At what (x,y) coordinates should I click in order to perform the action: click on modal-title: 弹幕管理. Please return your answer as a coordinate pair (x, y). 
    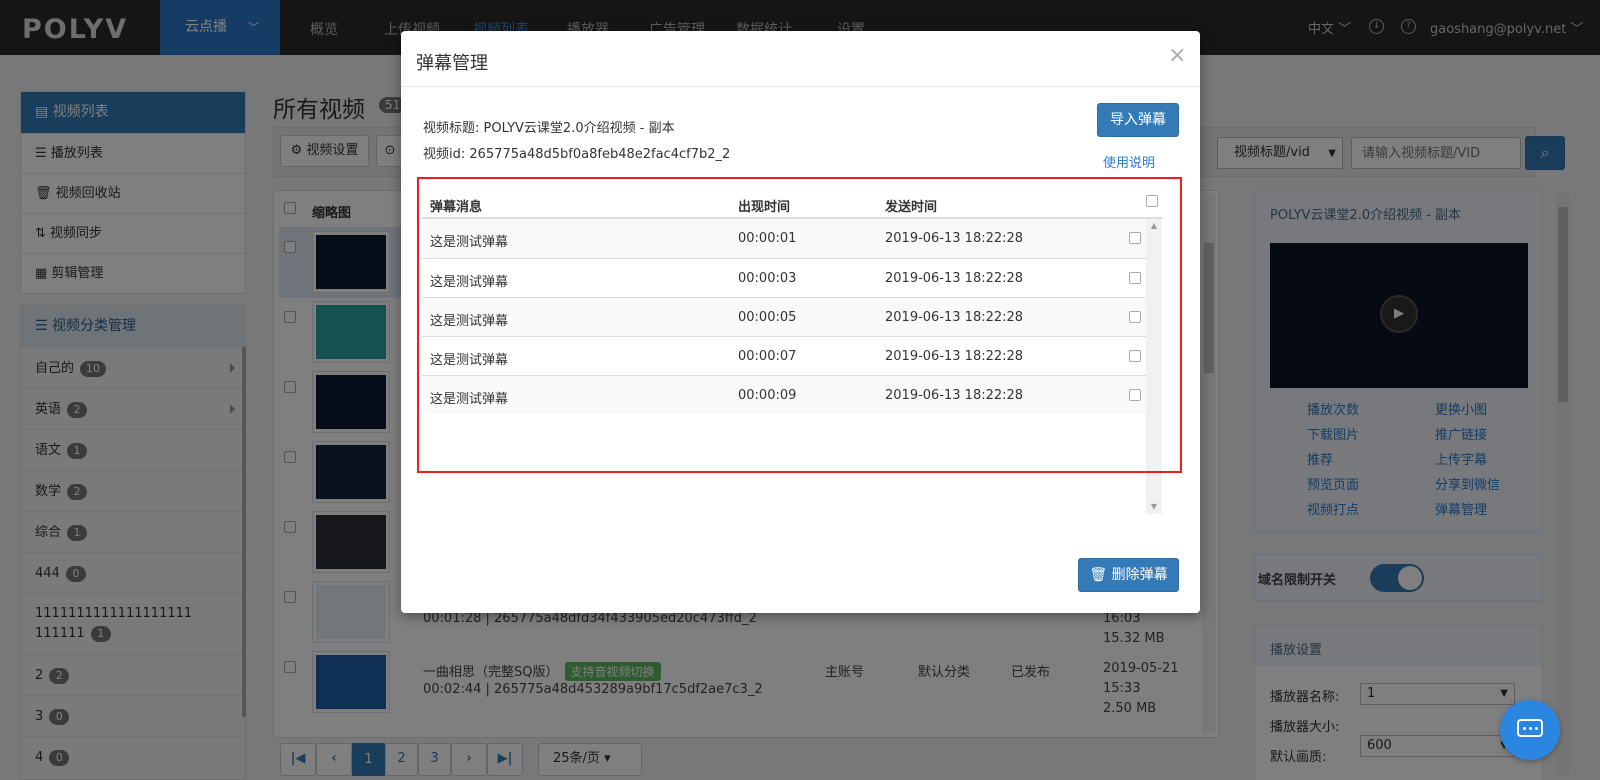
    Looking at the image, I should click on (452, 63).